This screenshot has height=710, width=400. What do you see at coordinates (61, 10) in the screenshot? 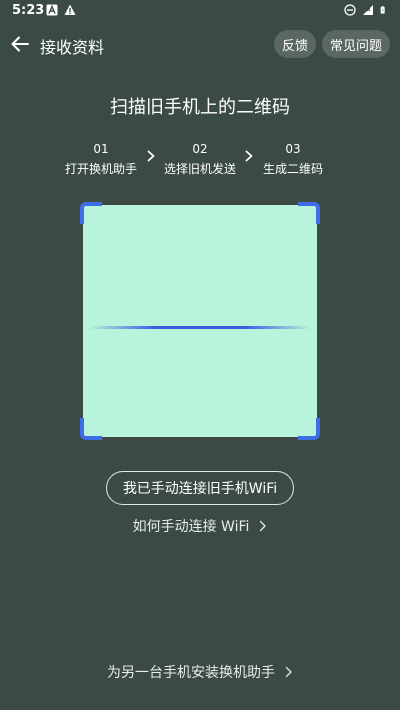
I see `status-left-icons` at bounding box center [61, 10].